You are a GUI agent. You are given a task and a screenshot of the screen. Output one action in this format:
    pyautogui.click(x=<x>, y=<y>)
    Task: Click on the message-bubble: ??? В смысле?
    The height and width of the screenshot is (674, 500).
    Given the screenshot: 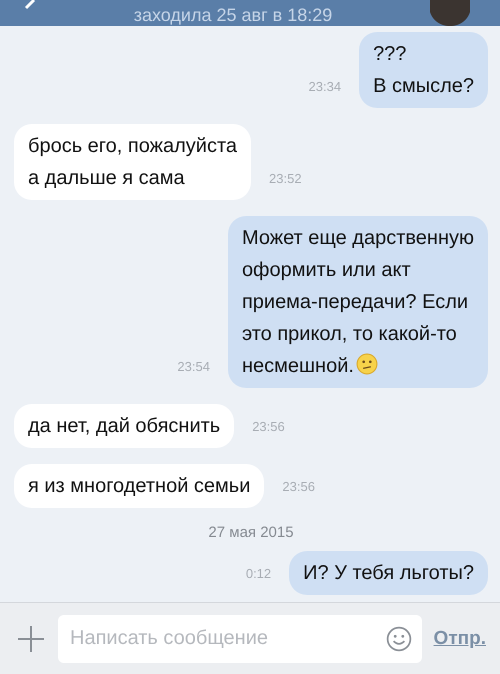 What is the action you would take?
    pyautogui.click(x=423, y=70)
    